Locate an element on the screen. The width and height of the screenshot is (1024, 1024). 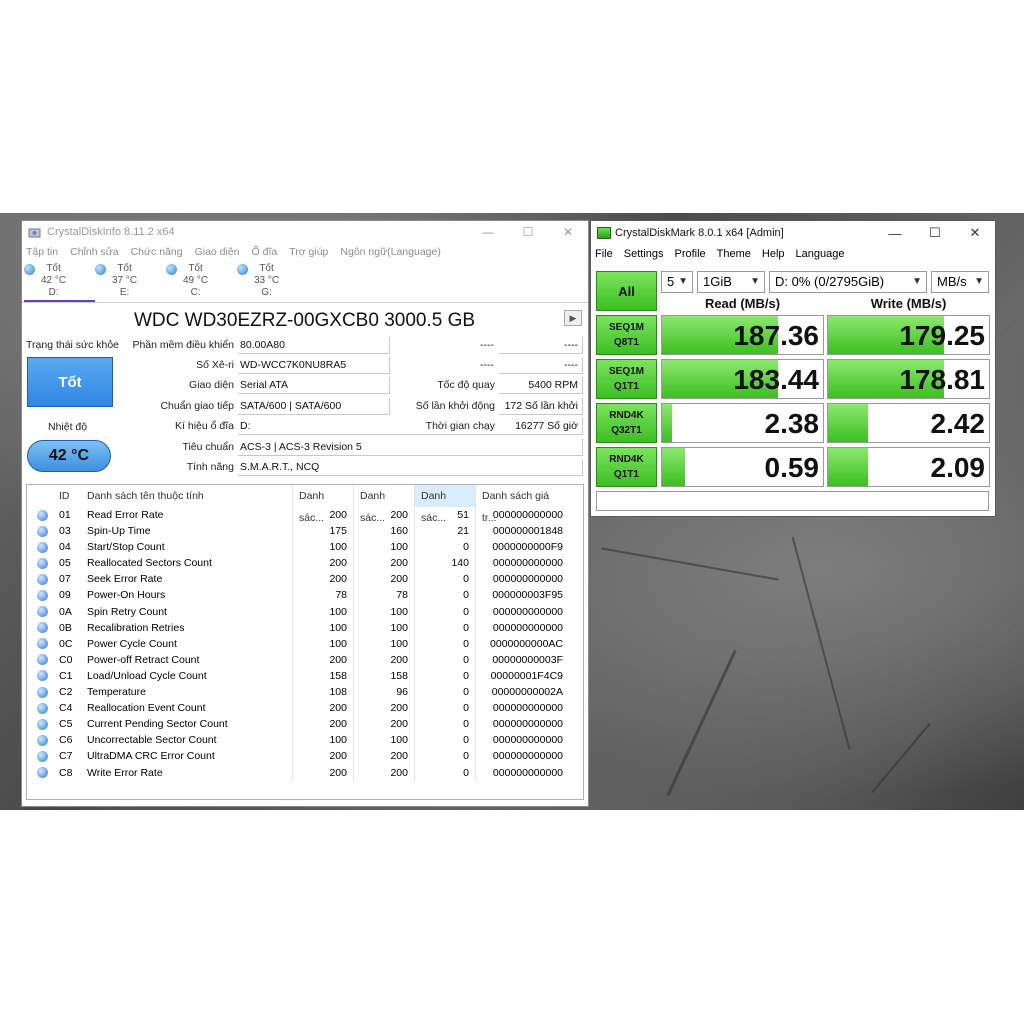
drive-letter: G: is located at coordinates (266, 292).